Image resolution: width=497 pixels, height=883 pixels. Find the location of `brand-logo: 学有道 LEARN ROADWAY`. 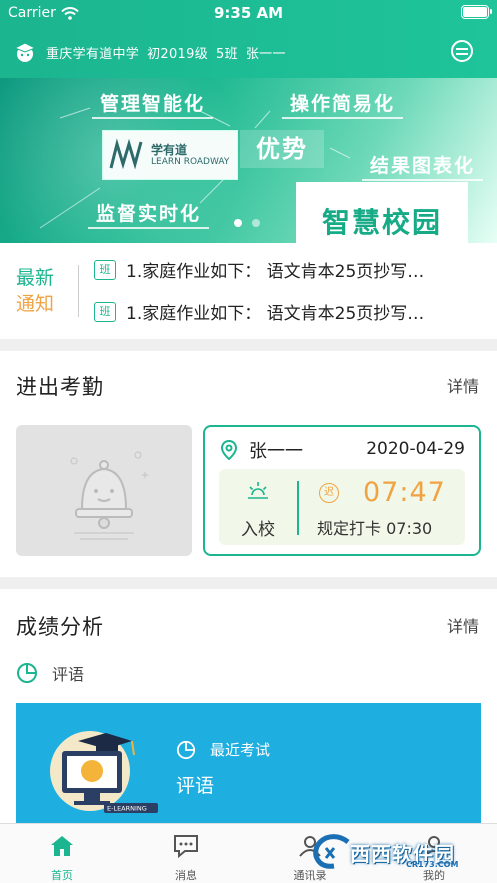

brand-logo: 学有道 LEARN ROADWAY is located at coordinates (170, 155).